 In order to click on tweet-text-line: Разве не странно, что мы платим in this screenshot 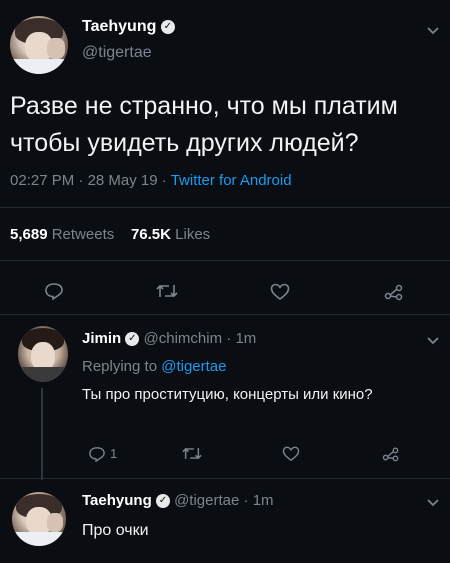, I will do `click(204, 106)`.